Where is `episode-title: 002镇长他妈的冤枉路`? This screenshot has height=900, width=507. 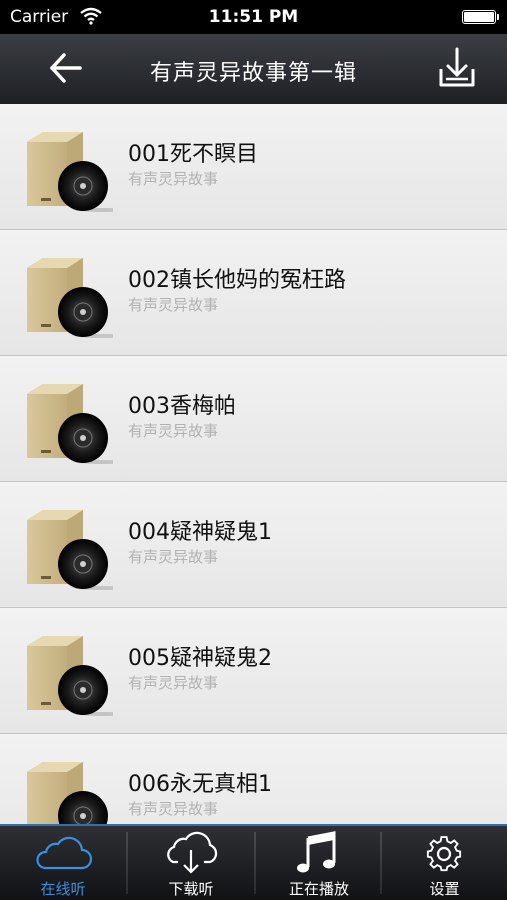
episode-title: 002镇长他妈的冤枉路 is located at coordinates (237, 280).